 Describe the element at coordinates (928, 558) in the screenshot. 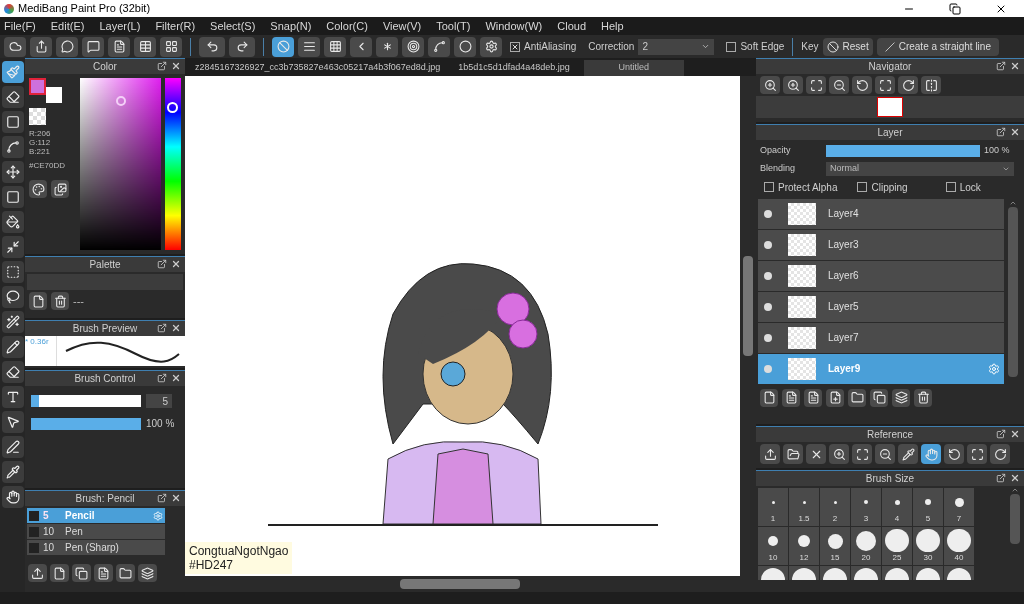

I see `size-label: 30` at that location.